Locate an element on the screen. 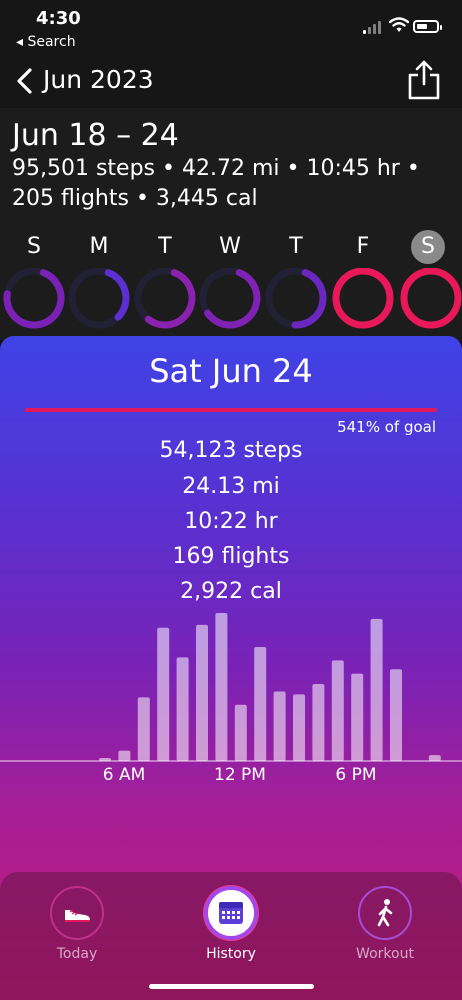  tab-history: History is located at coordinates (231, 931).